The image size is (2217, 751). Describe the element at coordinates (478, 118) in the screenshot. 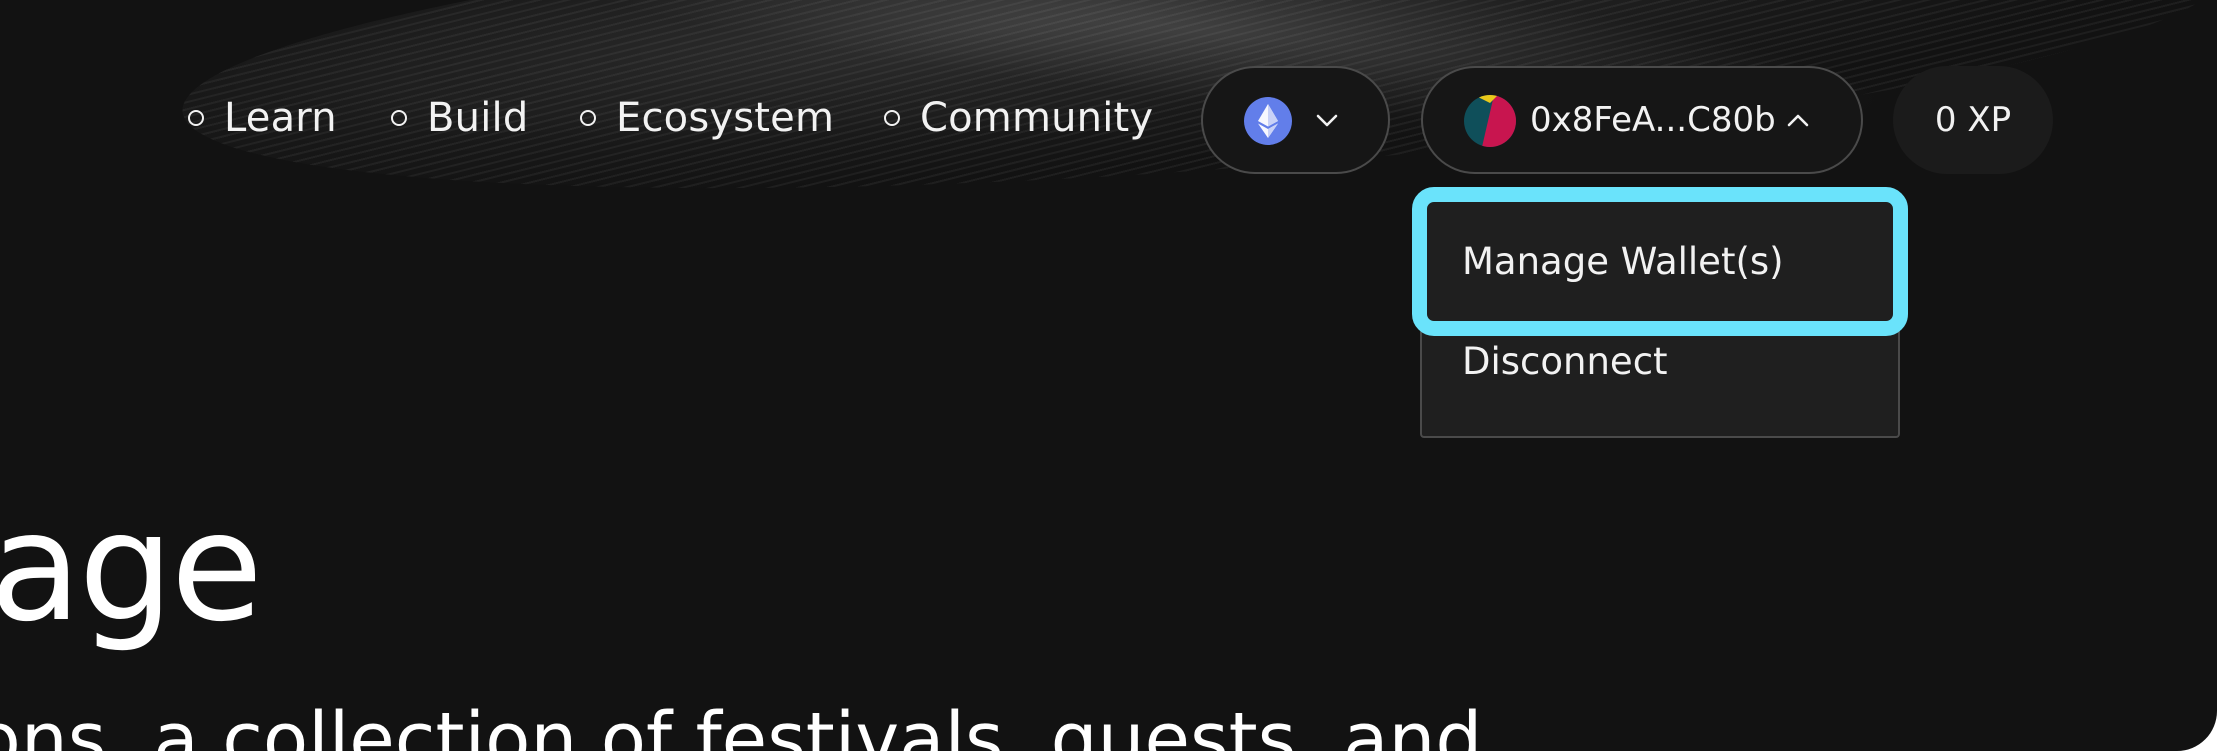

I see `nav-item-label: Build` at that location.